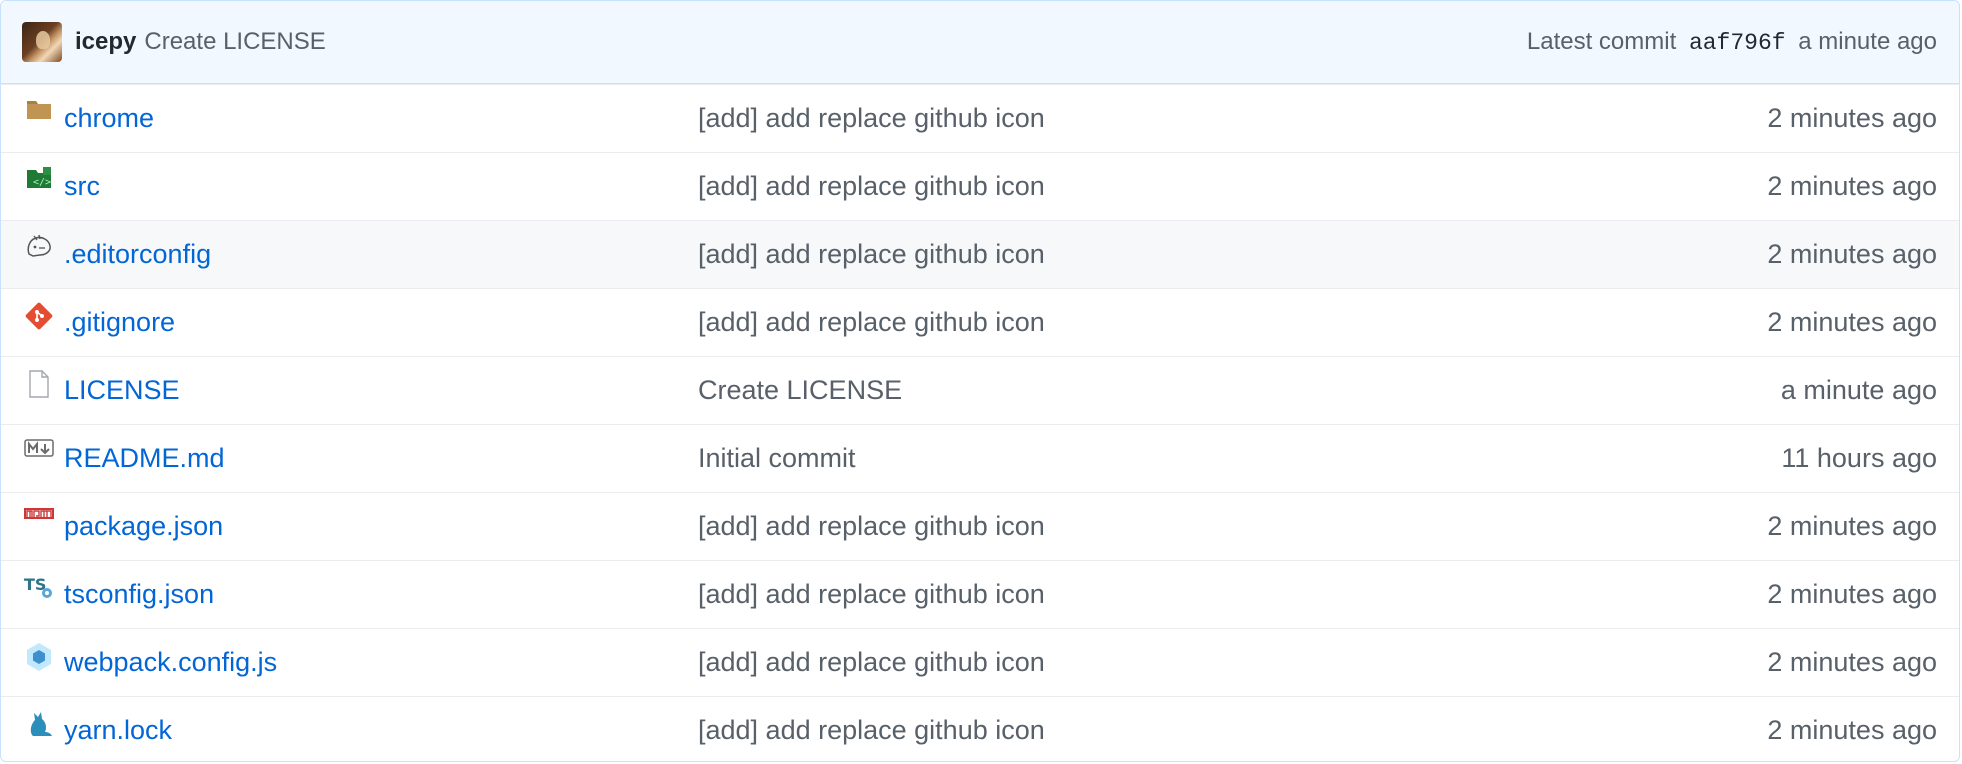  I want to click on file-commit-age: a minute ago, so click(1858, 390).